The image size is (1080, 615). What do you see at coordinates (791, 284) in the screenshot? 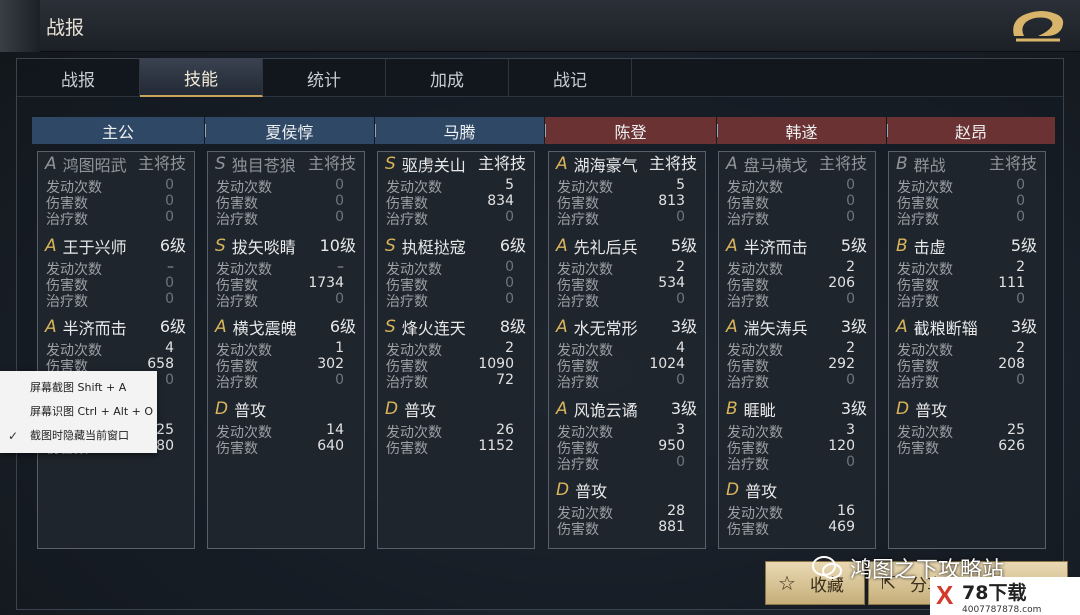
I see `stat-row-damage: 伤害数 206` at bounding box center [791, 284].